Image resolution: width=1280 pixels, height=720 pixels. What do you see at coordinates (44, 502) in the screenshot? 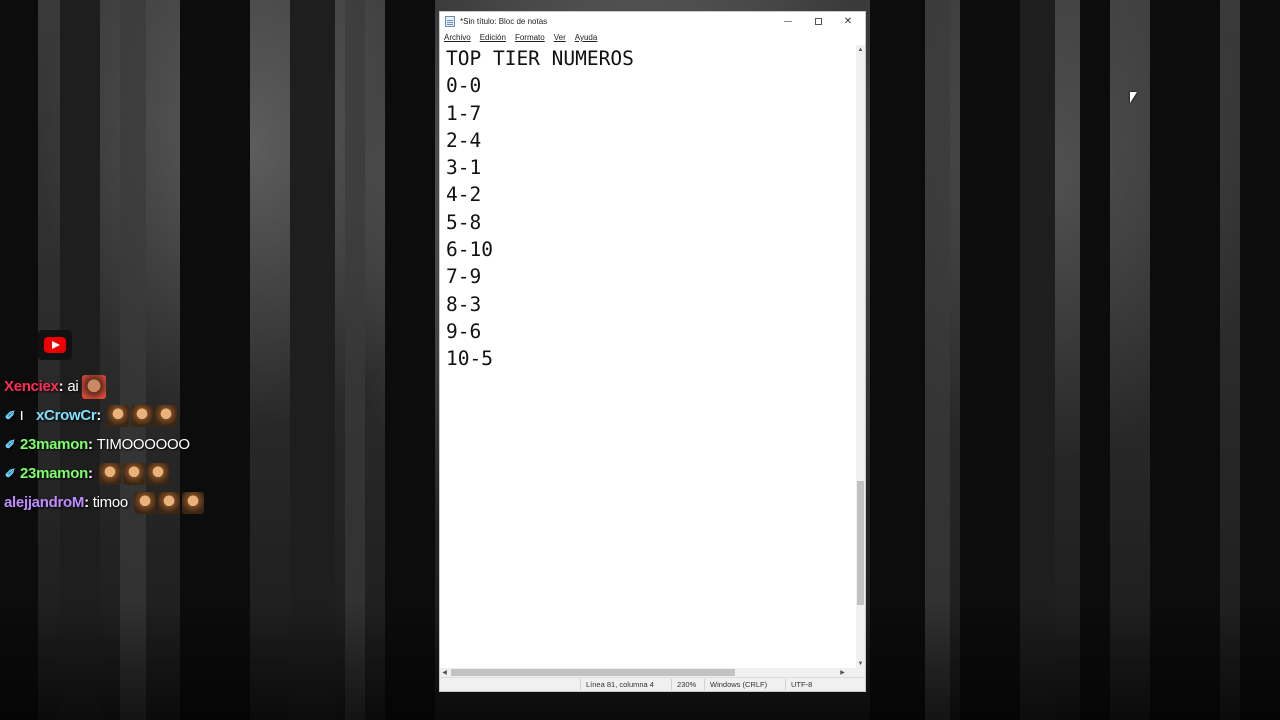
I see `chat-username: alejjandroM` at bounding box center [44, 502].